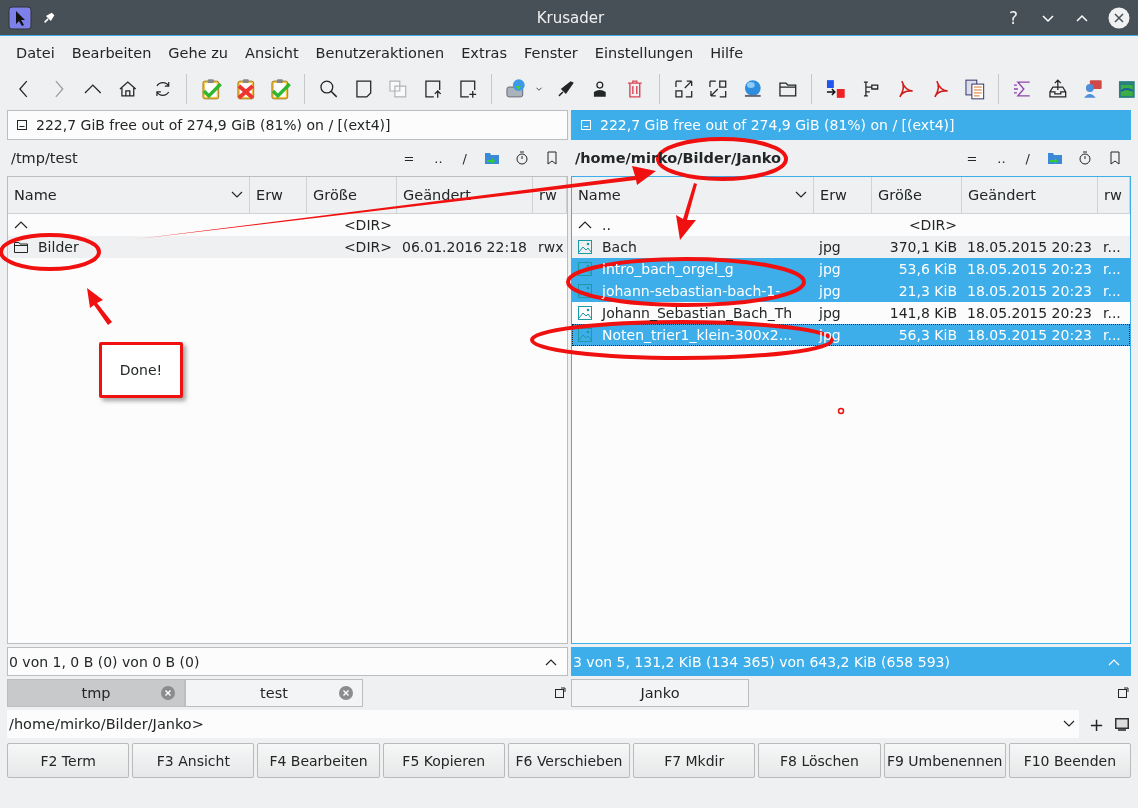 This screenshot has width=1138, height=808. Describe the element at coordinates (1030, 195) in the screenshot. I see `column-header: Geändert` at that location.